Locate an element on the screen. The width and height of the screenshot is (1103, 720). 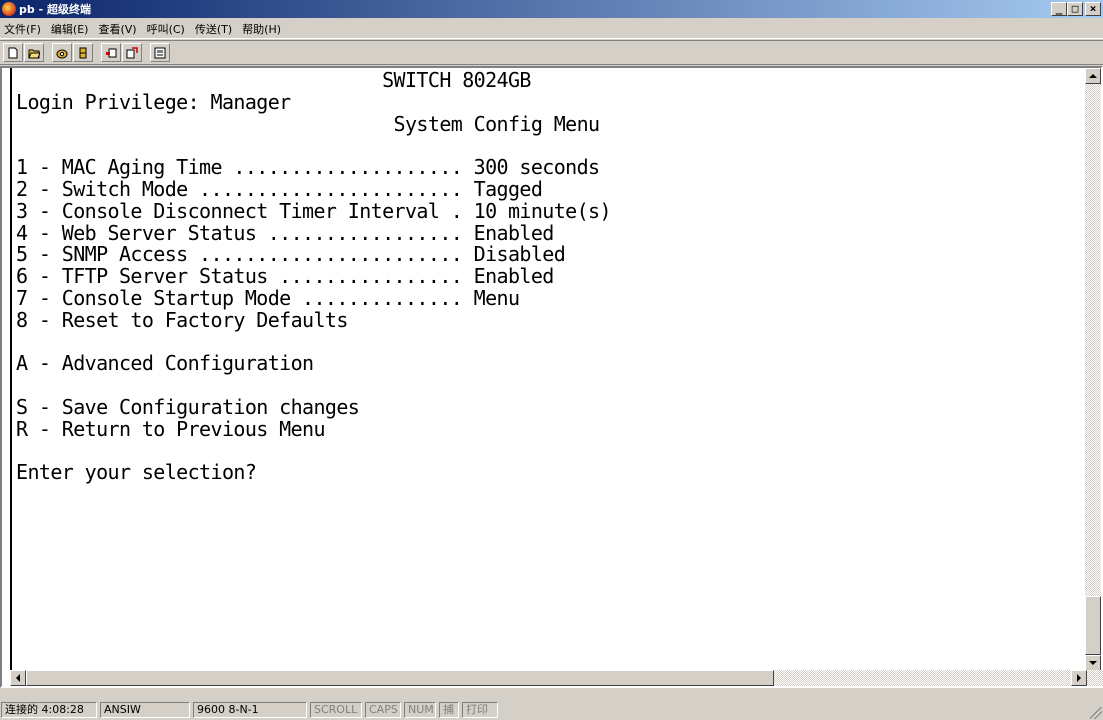
vertical-scroll-thumb is located at coordinates (1093, 625).